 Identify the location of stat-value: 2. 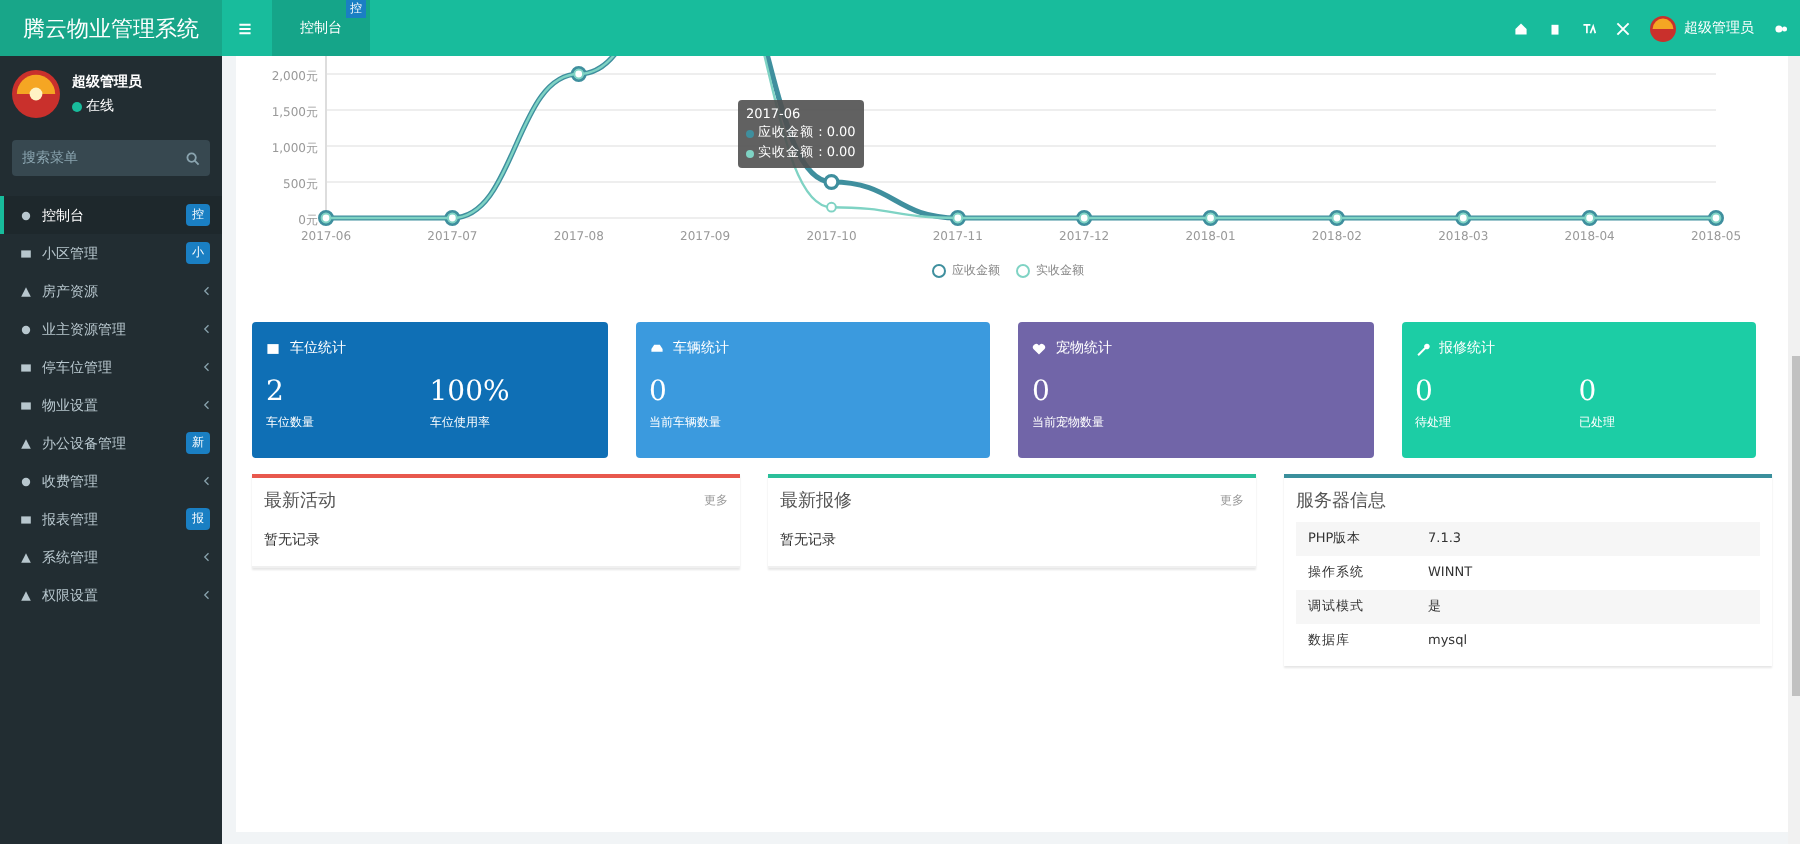
(276, 392).